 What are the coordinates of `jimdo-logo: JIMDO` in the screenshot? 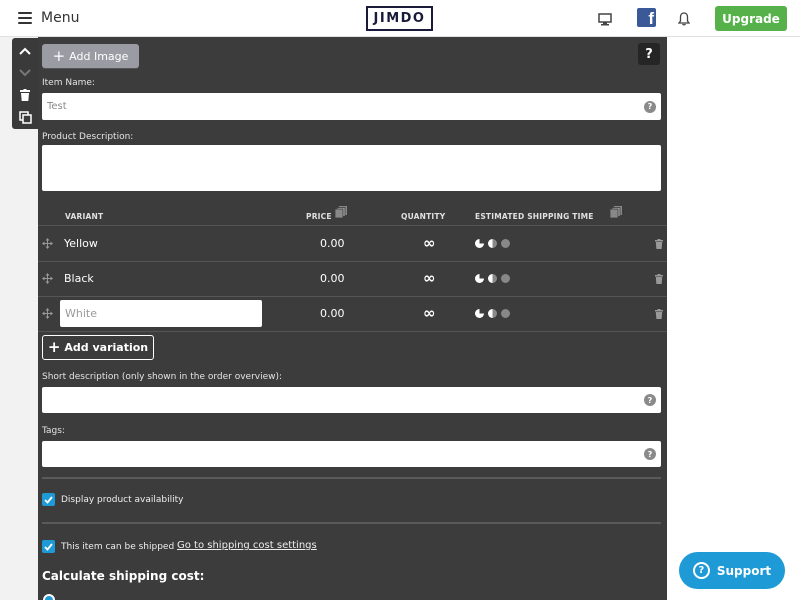 It's located at (399, 18).